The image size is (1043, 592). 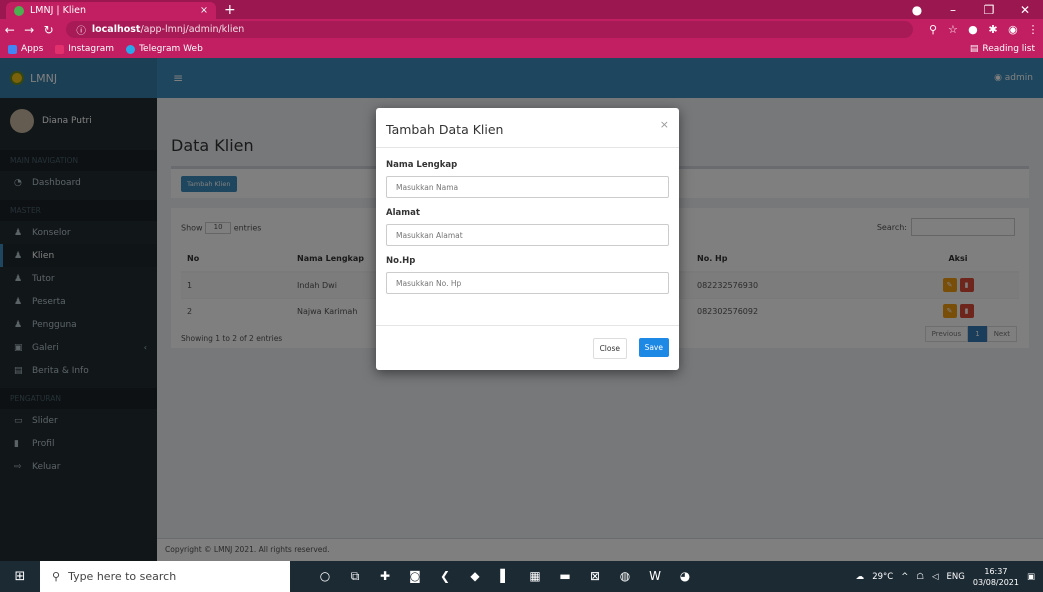 What do you see at coordinates (989, 10) in the screenshot?
I see `maximize-icon: ❐` at bounding box center [989, 10].